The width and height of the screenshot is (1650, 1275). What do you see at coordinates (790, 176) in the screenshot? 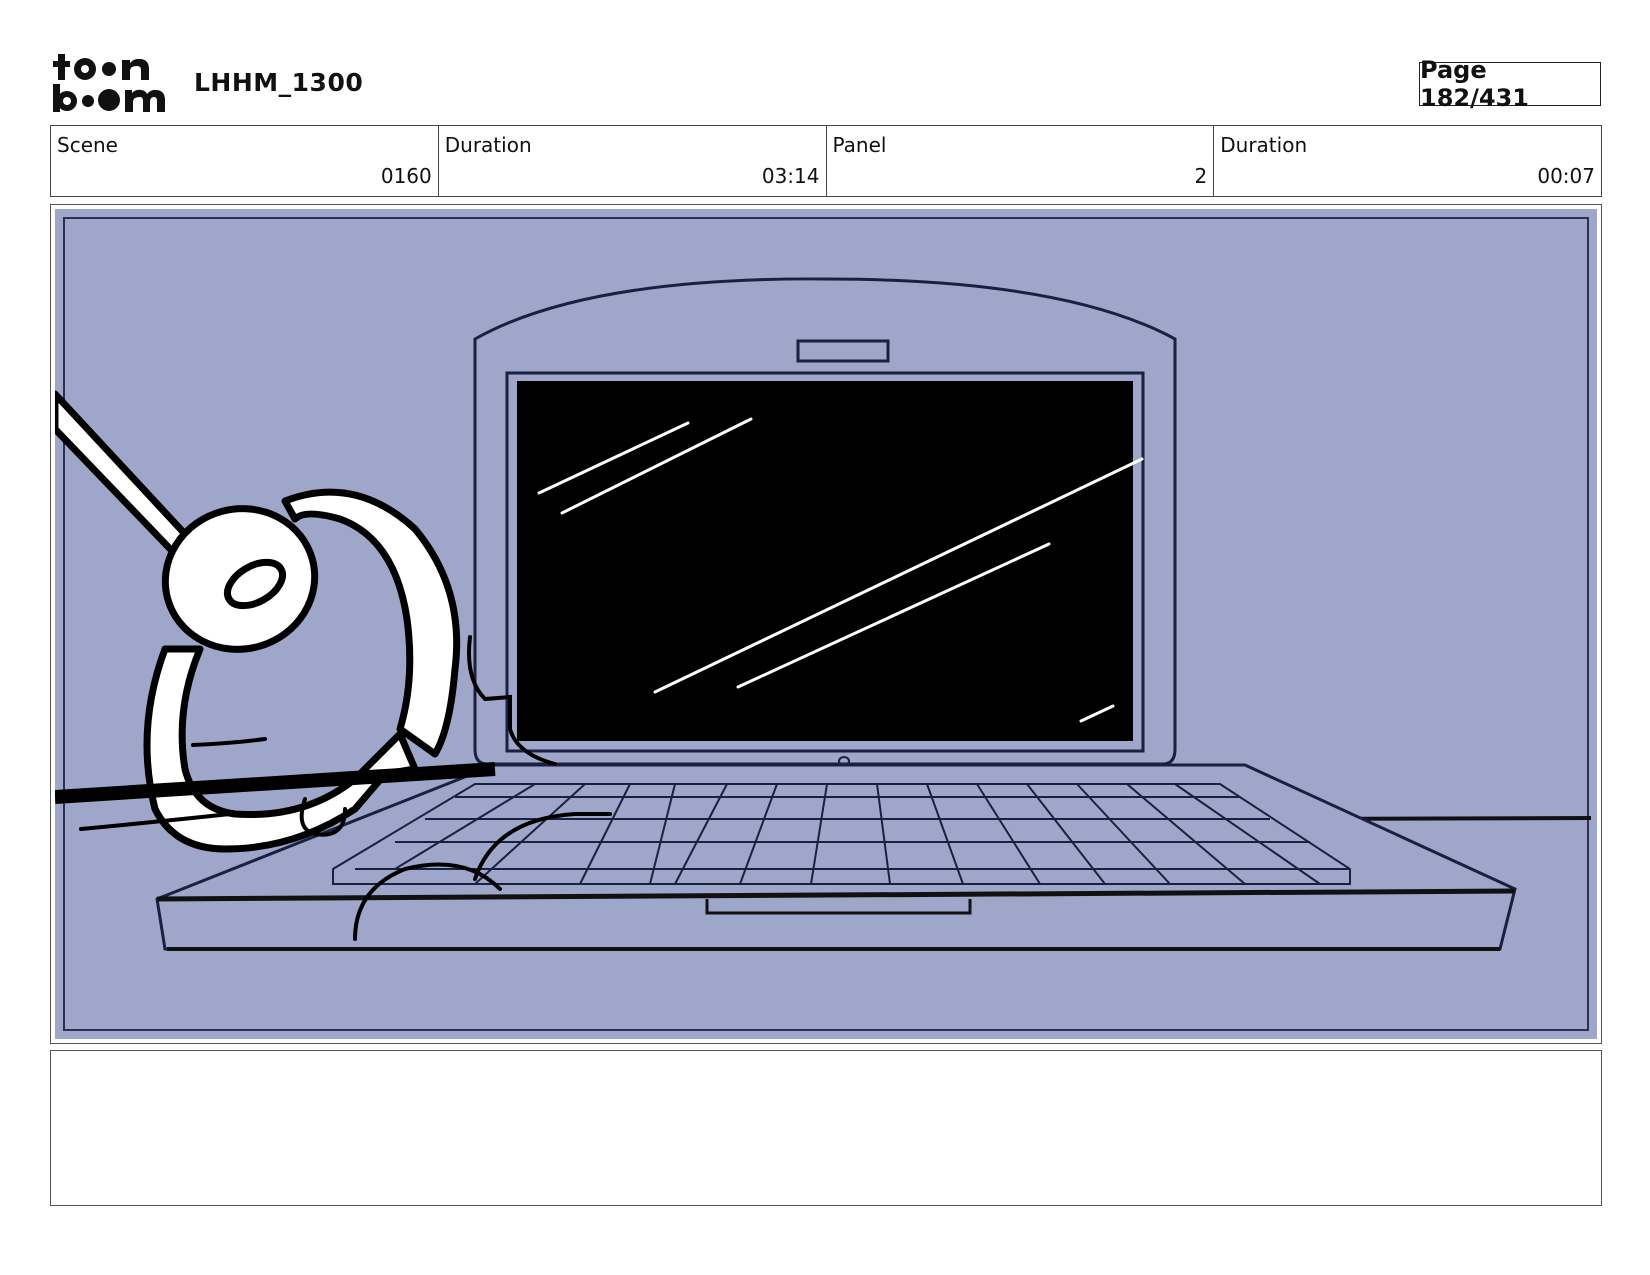
I see `scene-duration-value: 03:14` at bounding box center [790, 176].